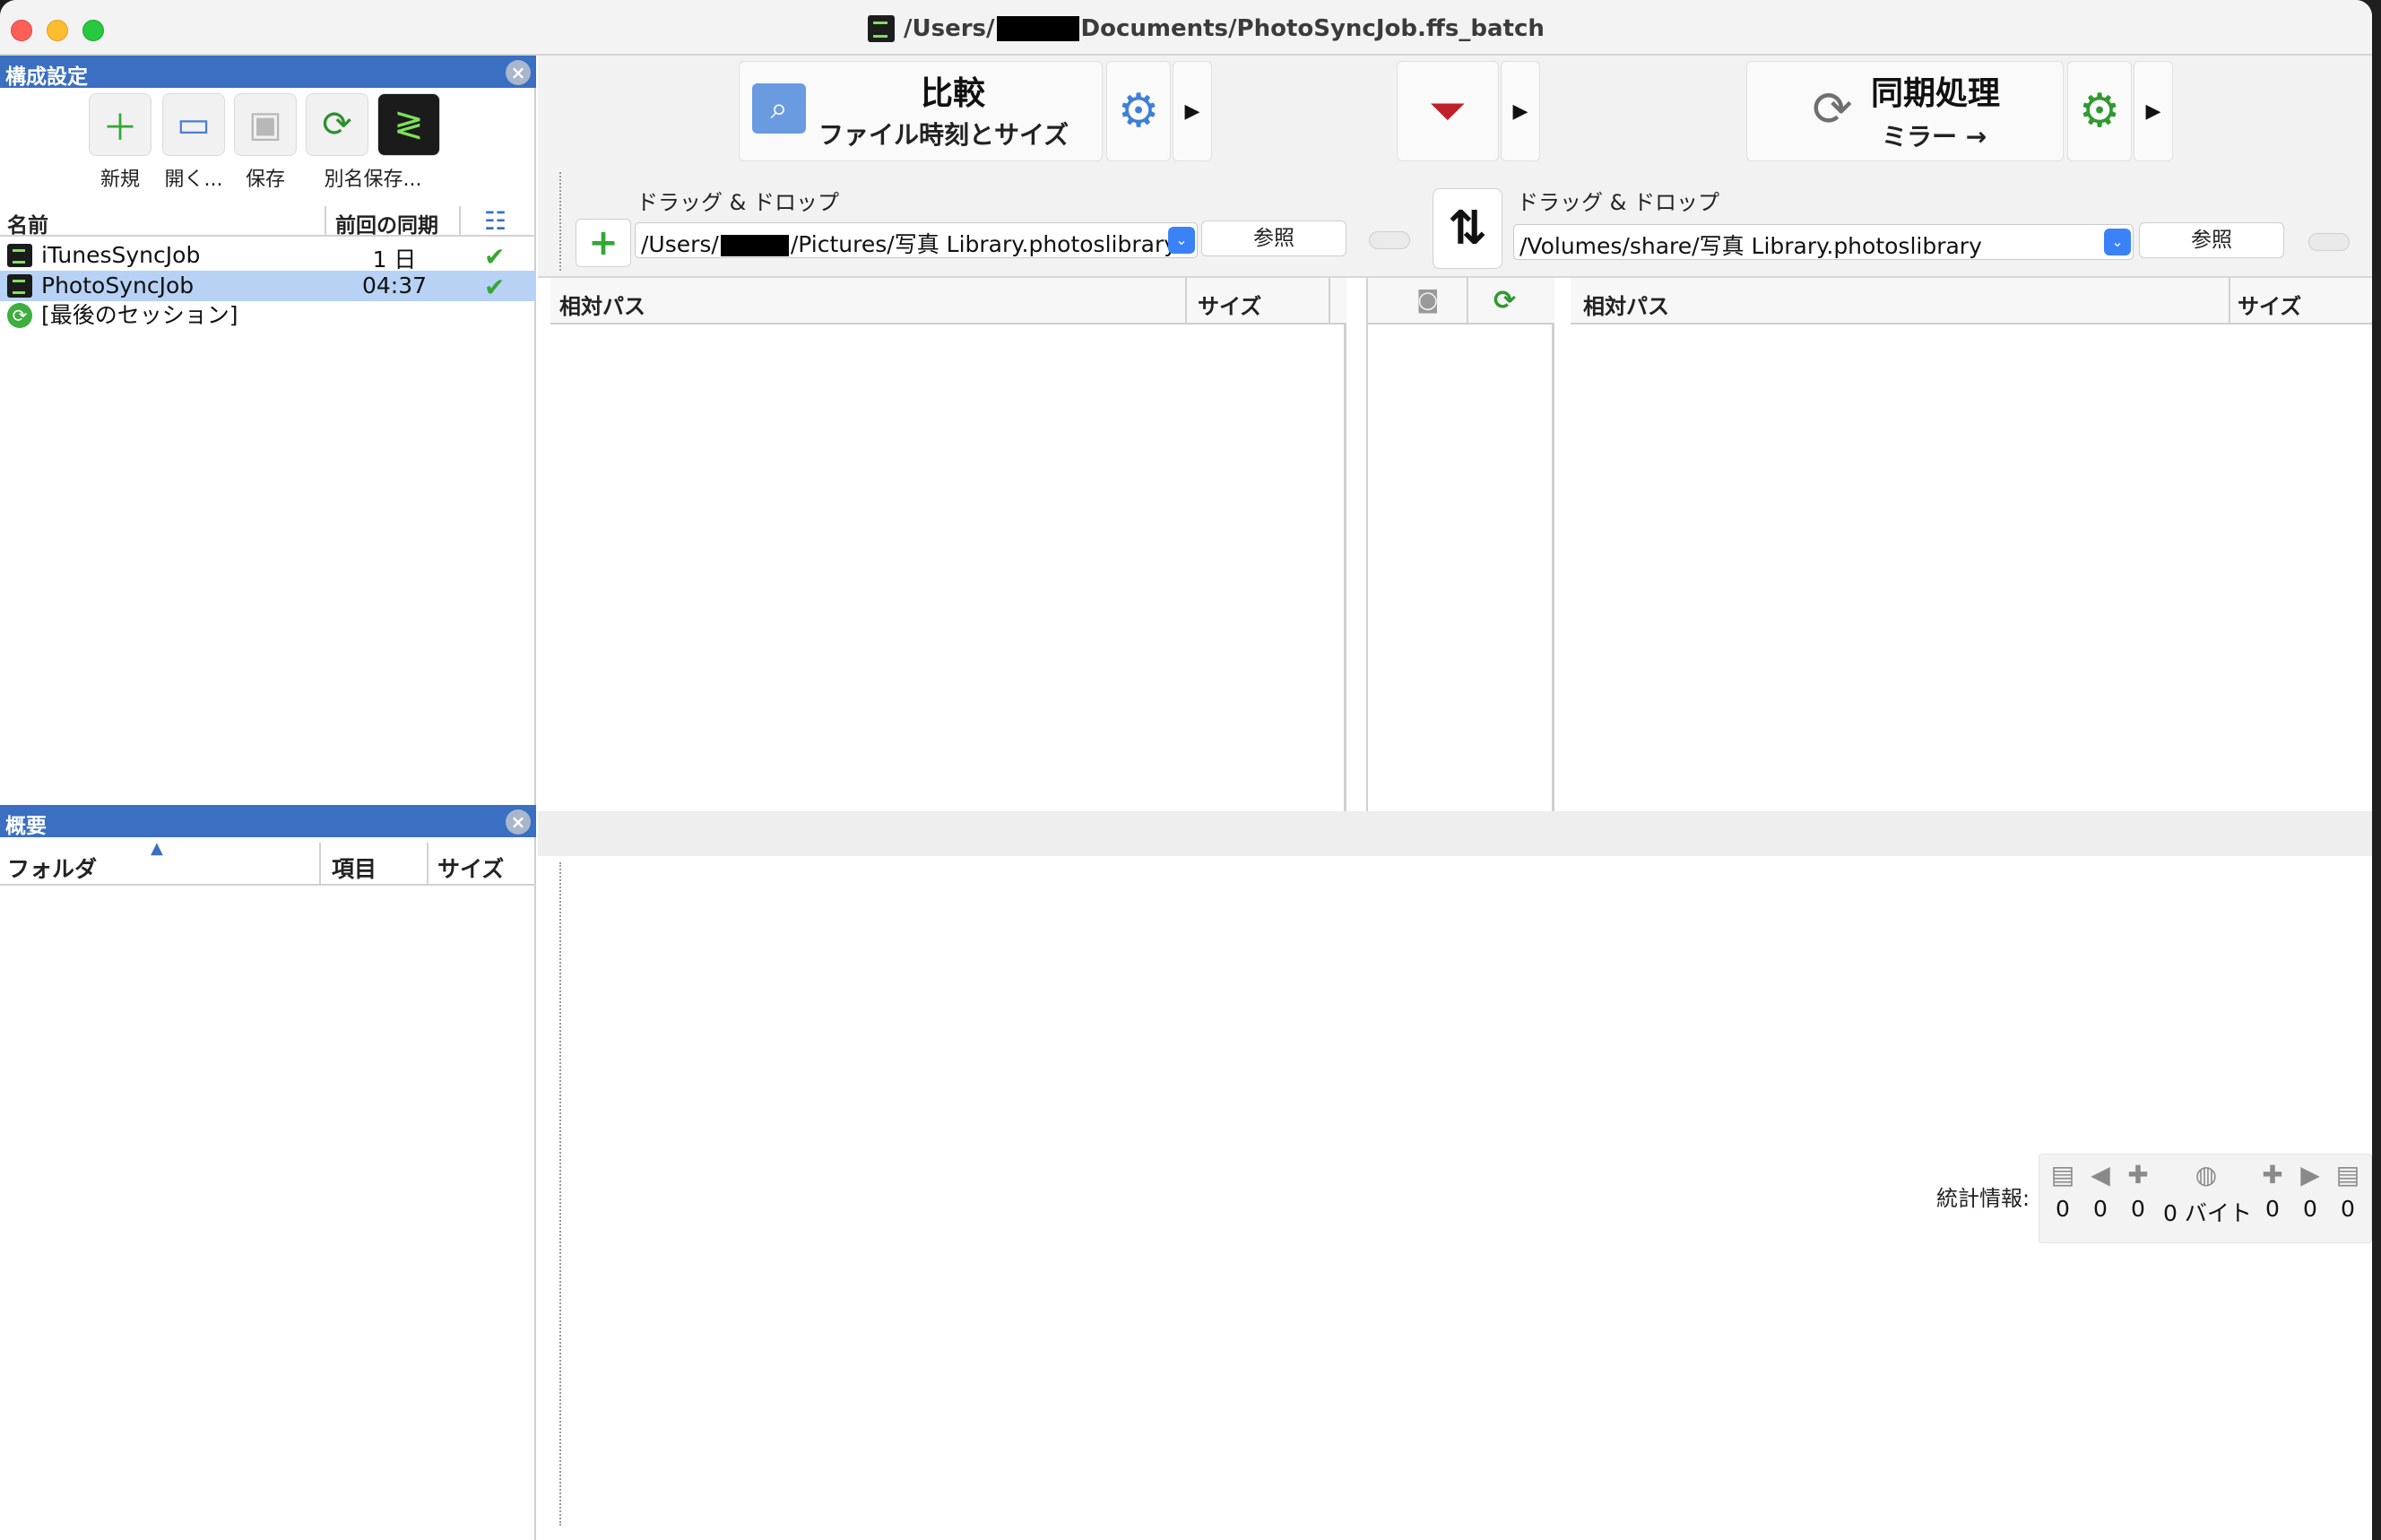  I want to click on swap-sides-icon: ⇅, so click(1467, 228).